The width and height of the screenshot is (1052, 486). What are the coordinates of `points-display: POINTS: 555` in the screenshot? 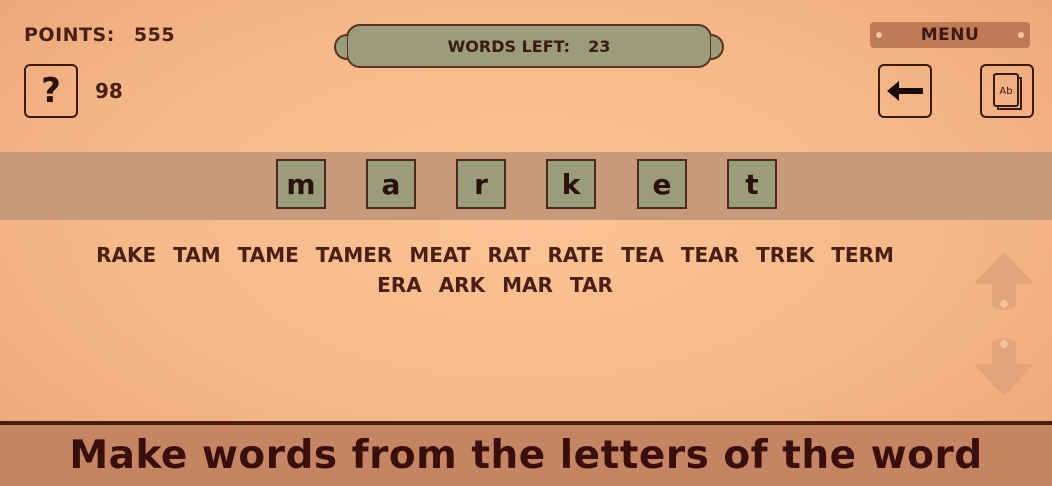 It's located at (99, 35).